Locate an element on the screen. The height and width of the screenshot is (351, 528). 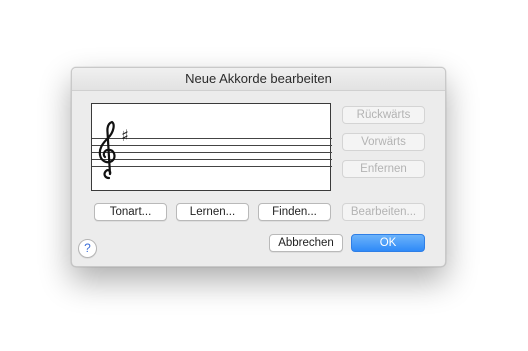
treble-clef-icon is located at coordinates (107, 150).